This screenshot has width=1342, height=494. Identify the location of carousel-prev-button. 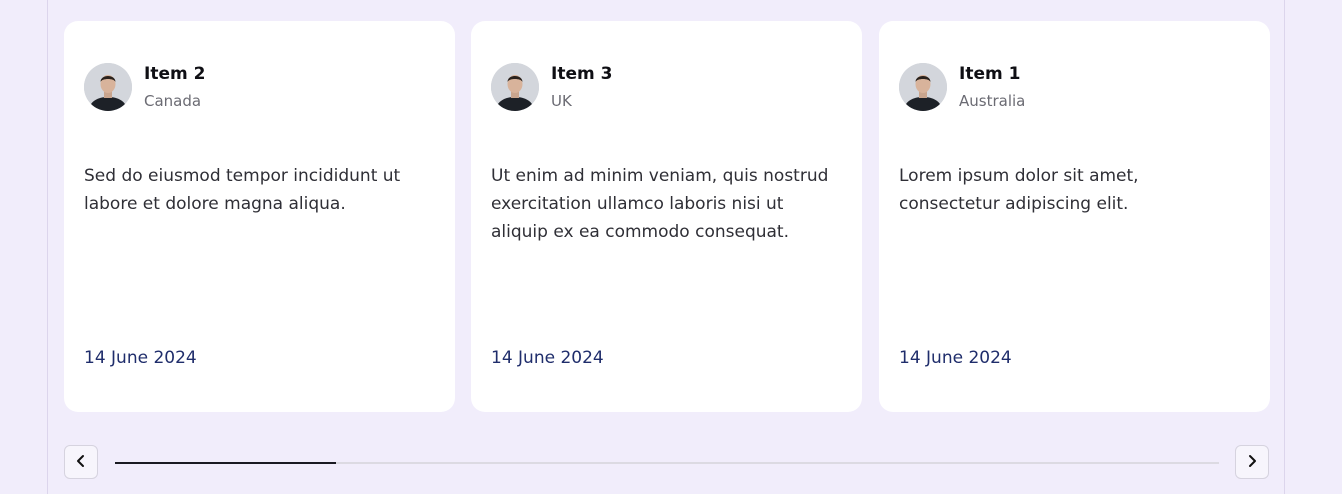
(81, 462).